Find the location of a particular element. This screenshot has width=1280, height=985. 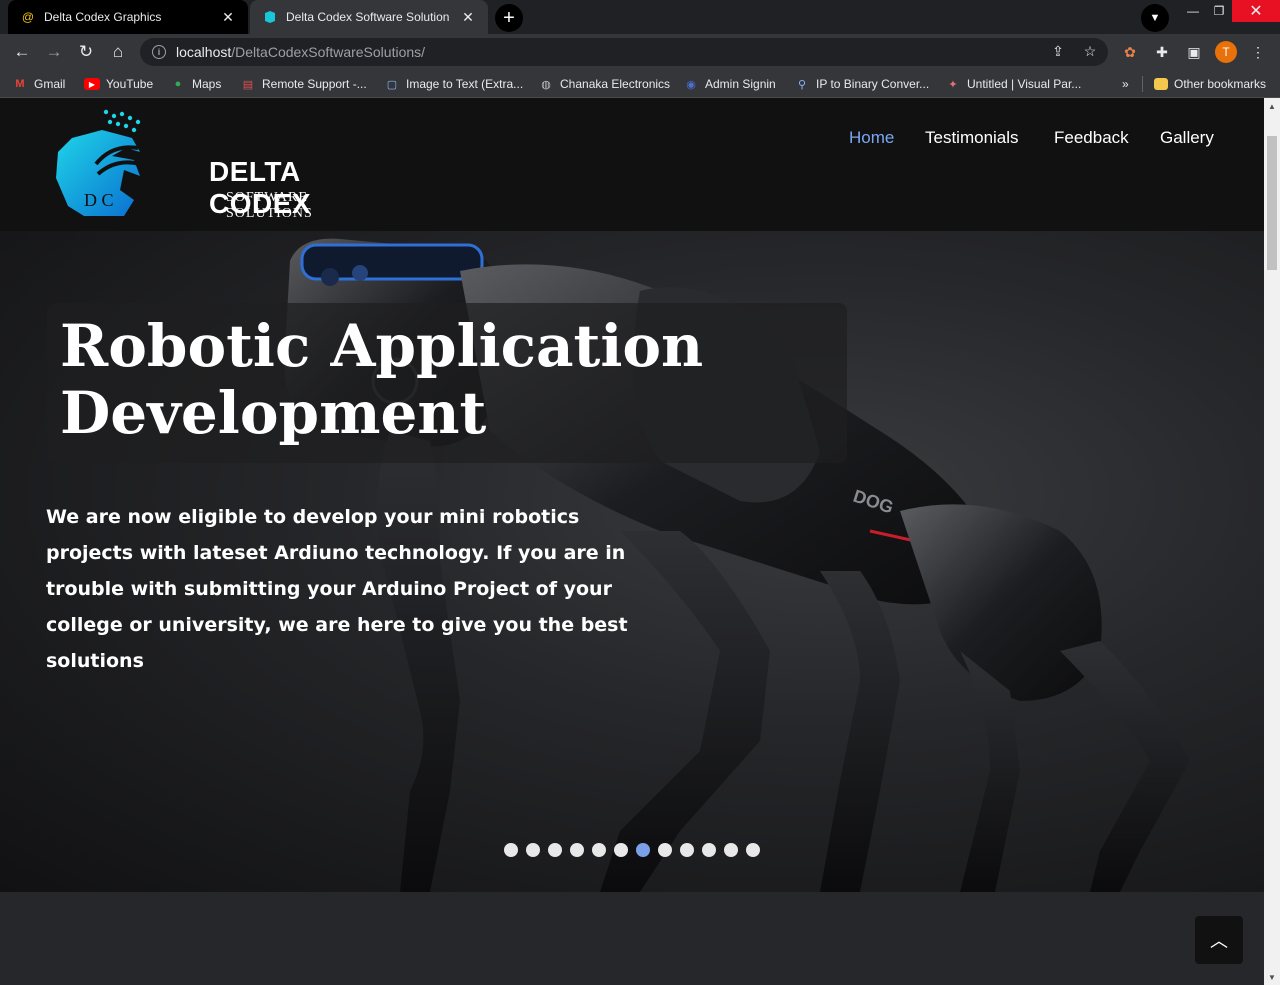

nav-home: Home is located at coordinates (871, 138).